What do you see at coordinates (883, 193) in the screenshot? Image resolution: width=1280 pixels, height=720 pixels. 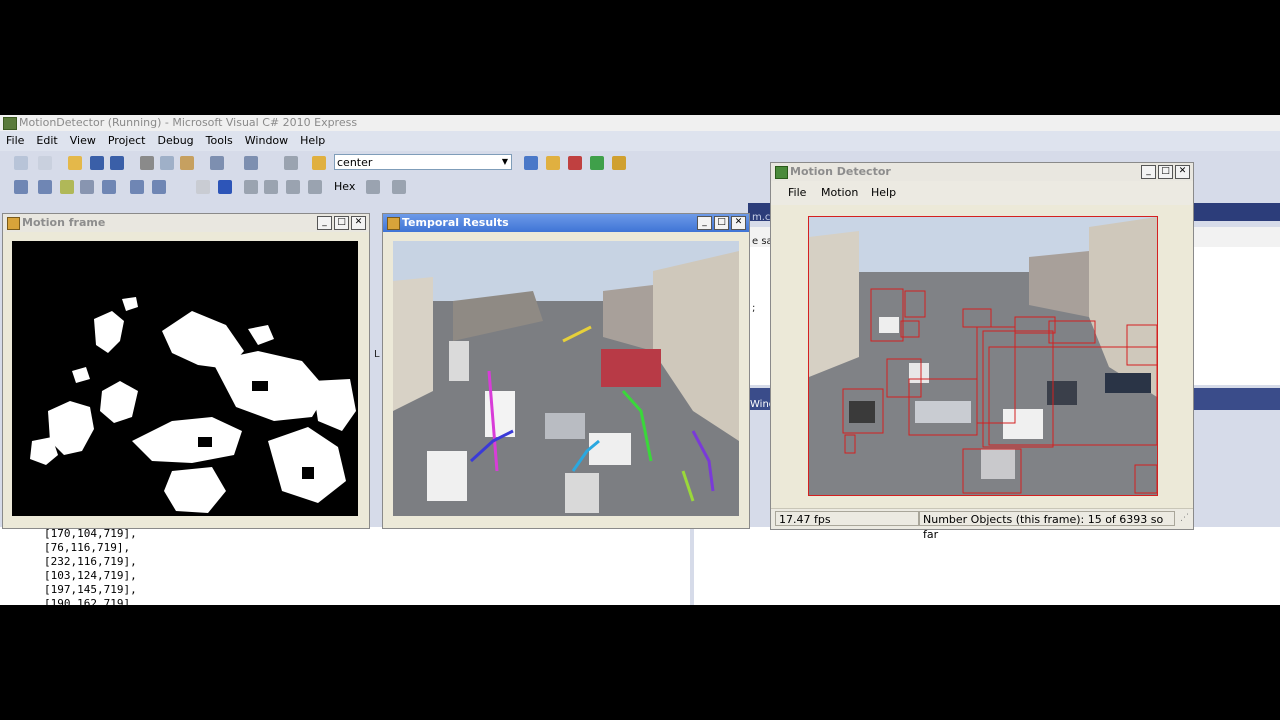 I see `detector-menu-help: Help` at bounding box center [883, 193].